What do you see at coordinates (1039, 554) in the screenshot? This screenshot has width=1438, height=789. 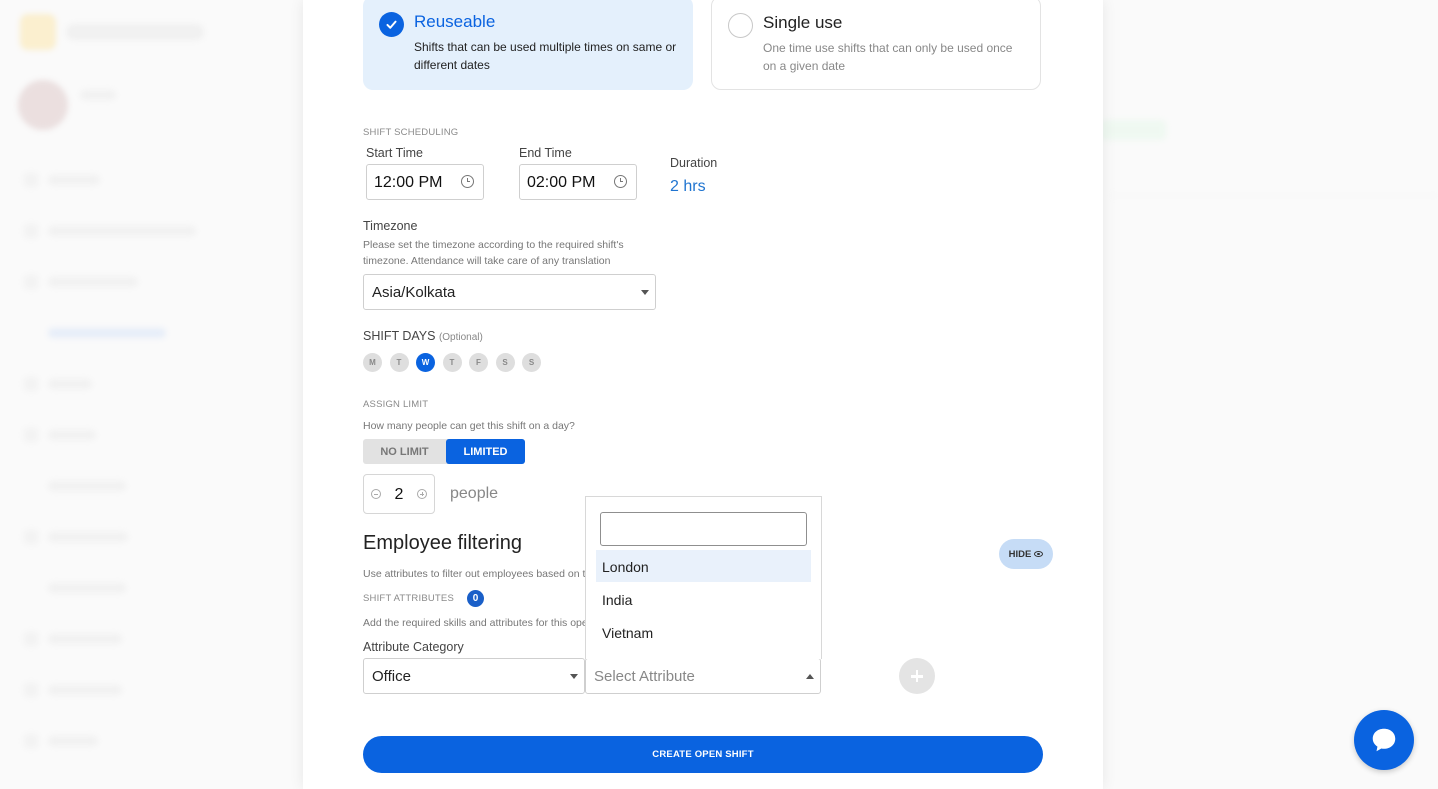 I see `eye-icon` at bounding box center [1039, 554].